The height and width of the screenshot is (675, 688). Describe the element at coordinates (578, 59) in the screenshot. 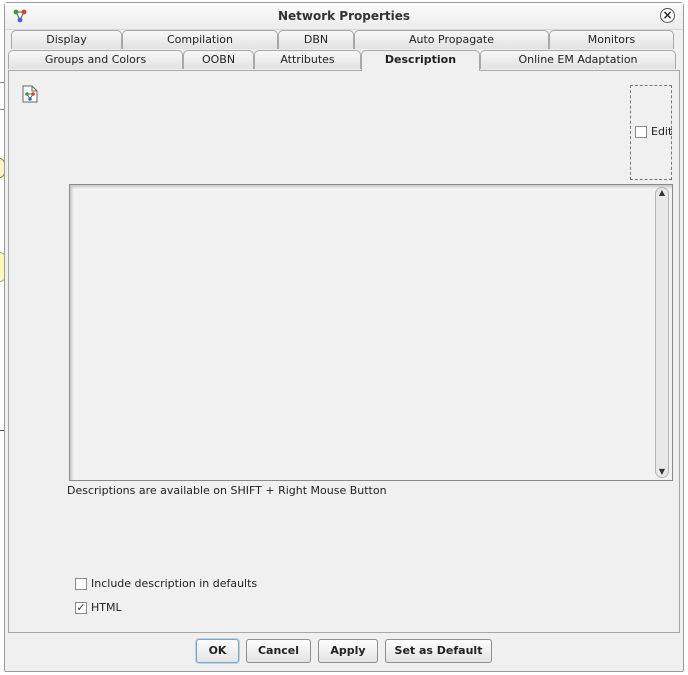

I see `tab-online-em-adaptation: Online EM Adaptation` at that location.